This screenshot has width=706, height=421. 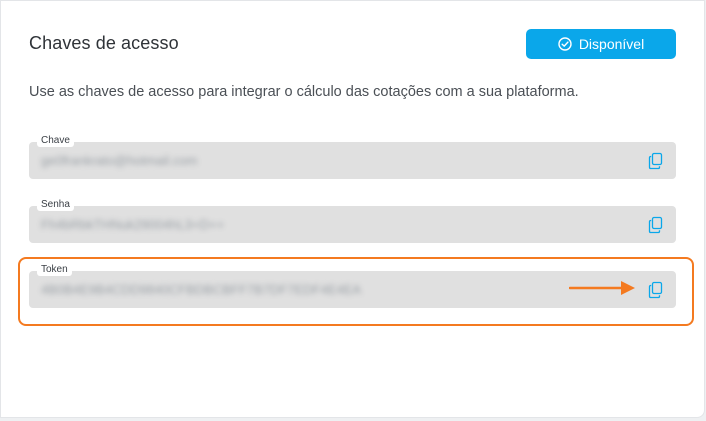 I want to click on password-field-label: Senha, so click(x=55, y=204).